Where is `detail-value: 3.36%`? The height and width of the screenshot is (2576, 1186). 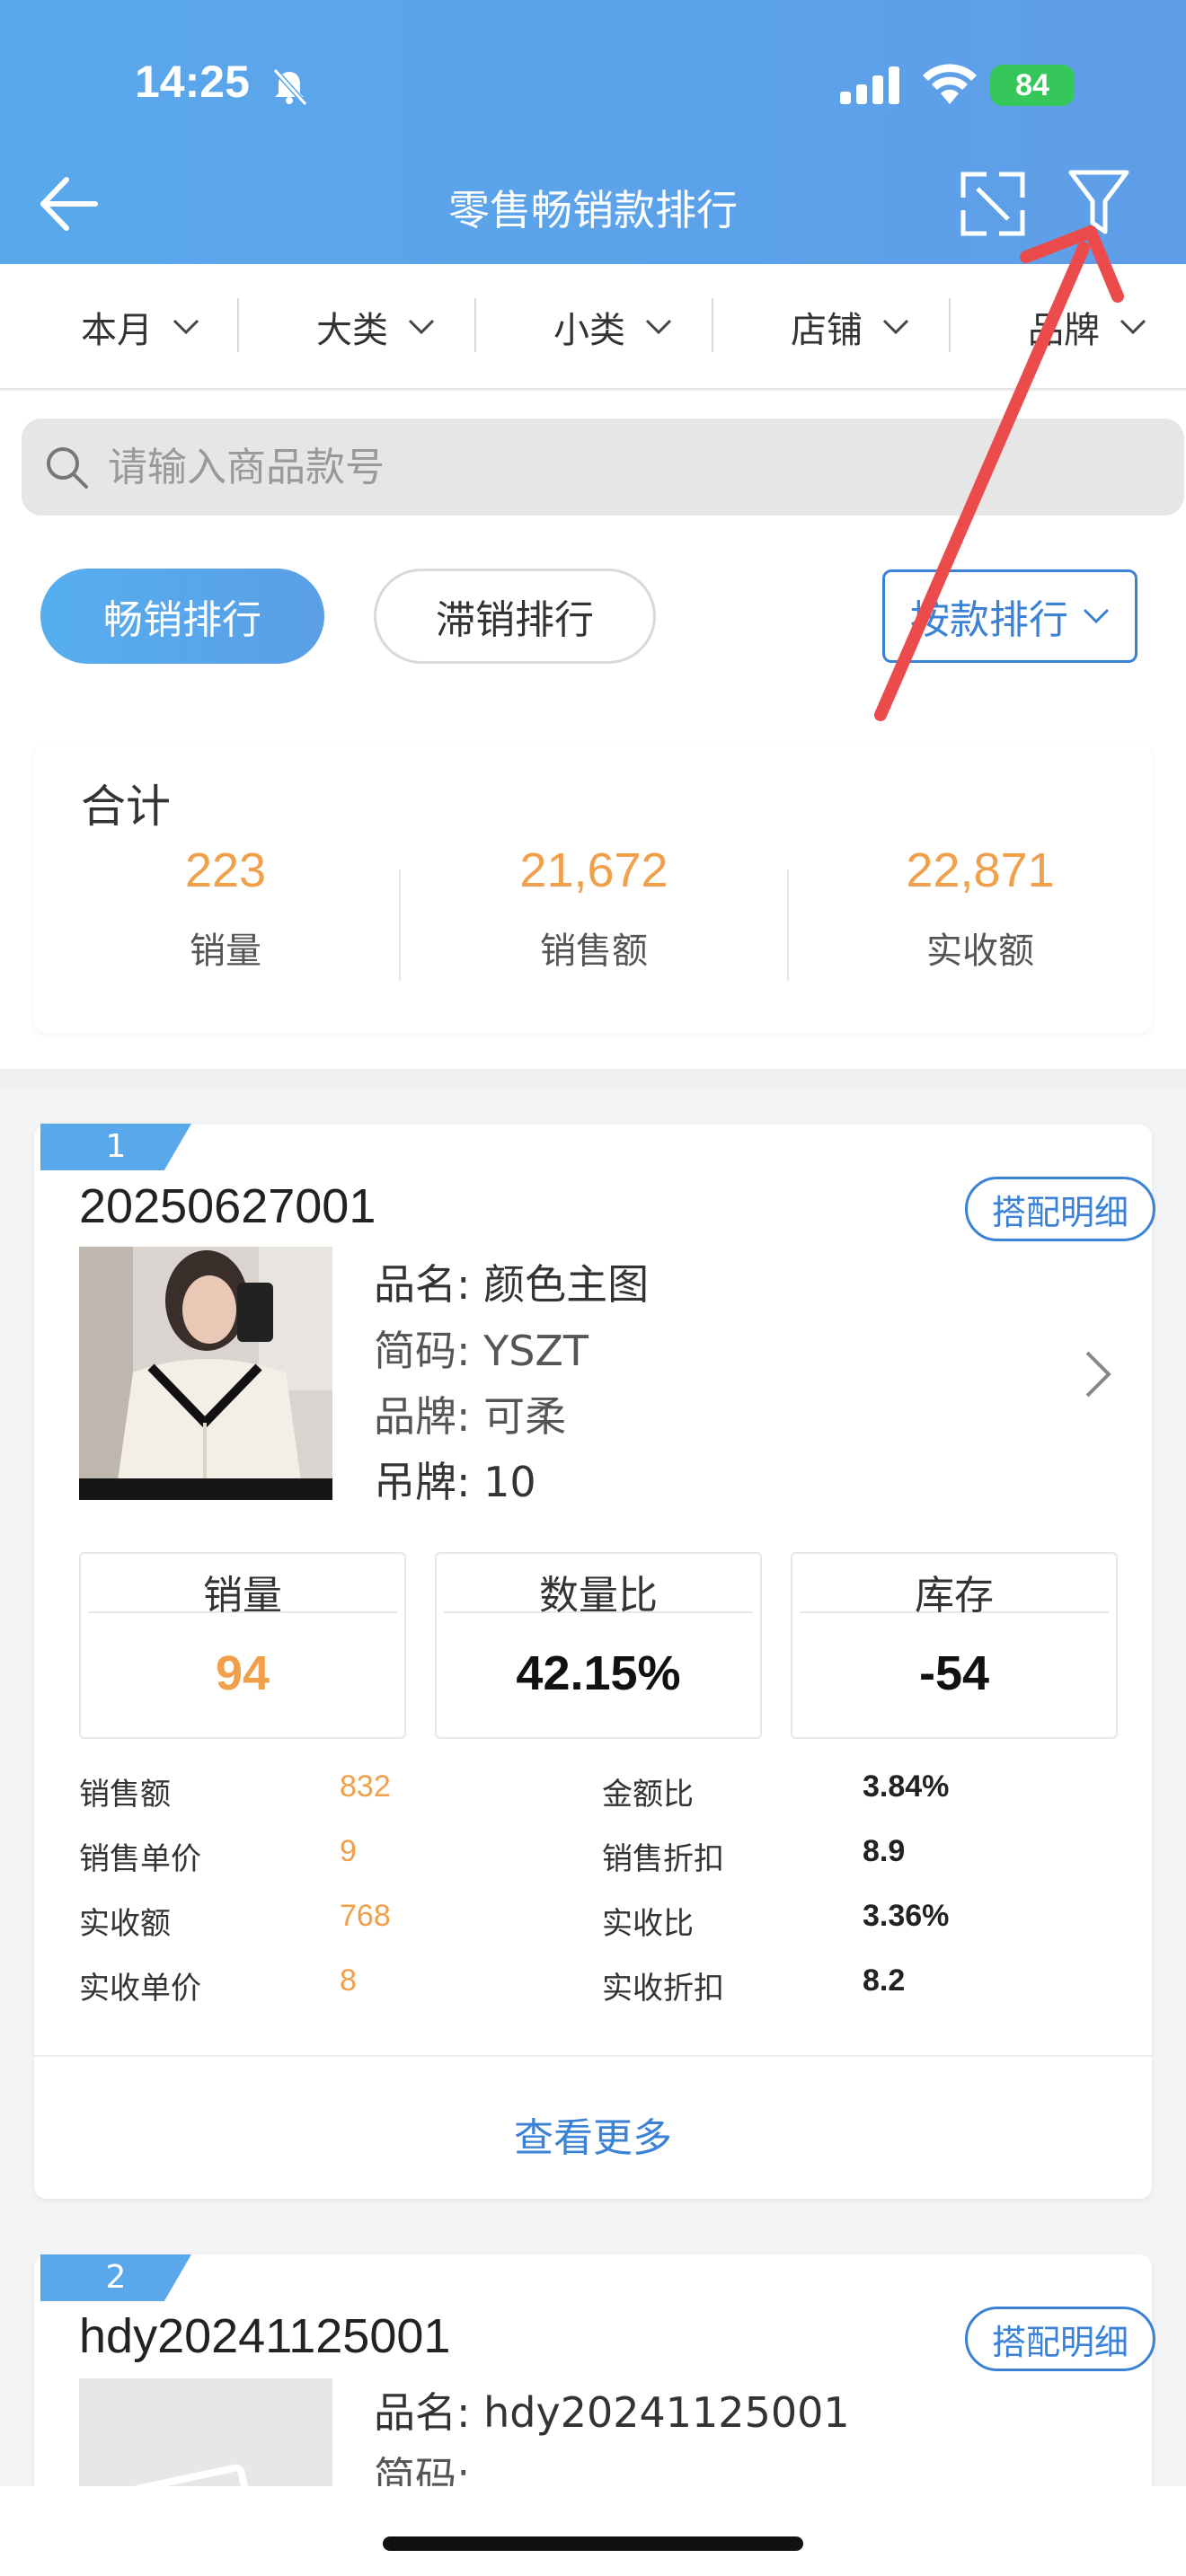
detail-value: 3.36% is located at coordinates (906, 1916).